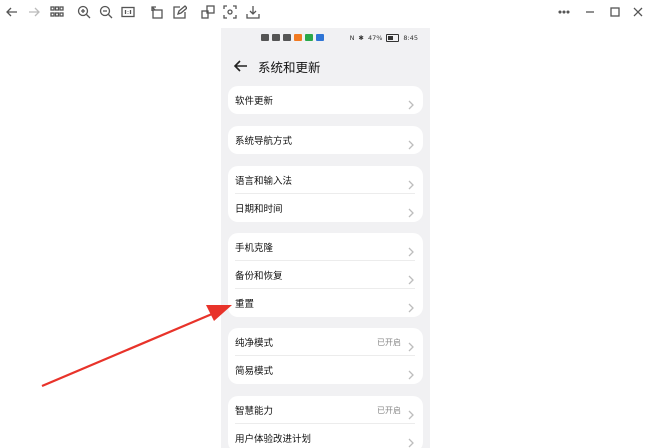 The width and height of the screenshot is (650, 448). What do you see at coordinates (352, 38) in the screenshot?
I see `nfc-icon: N` at bounding box center [352, 38].